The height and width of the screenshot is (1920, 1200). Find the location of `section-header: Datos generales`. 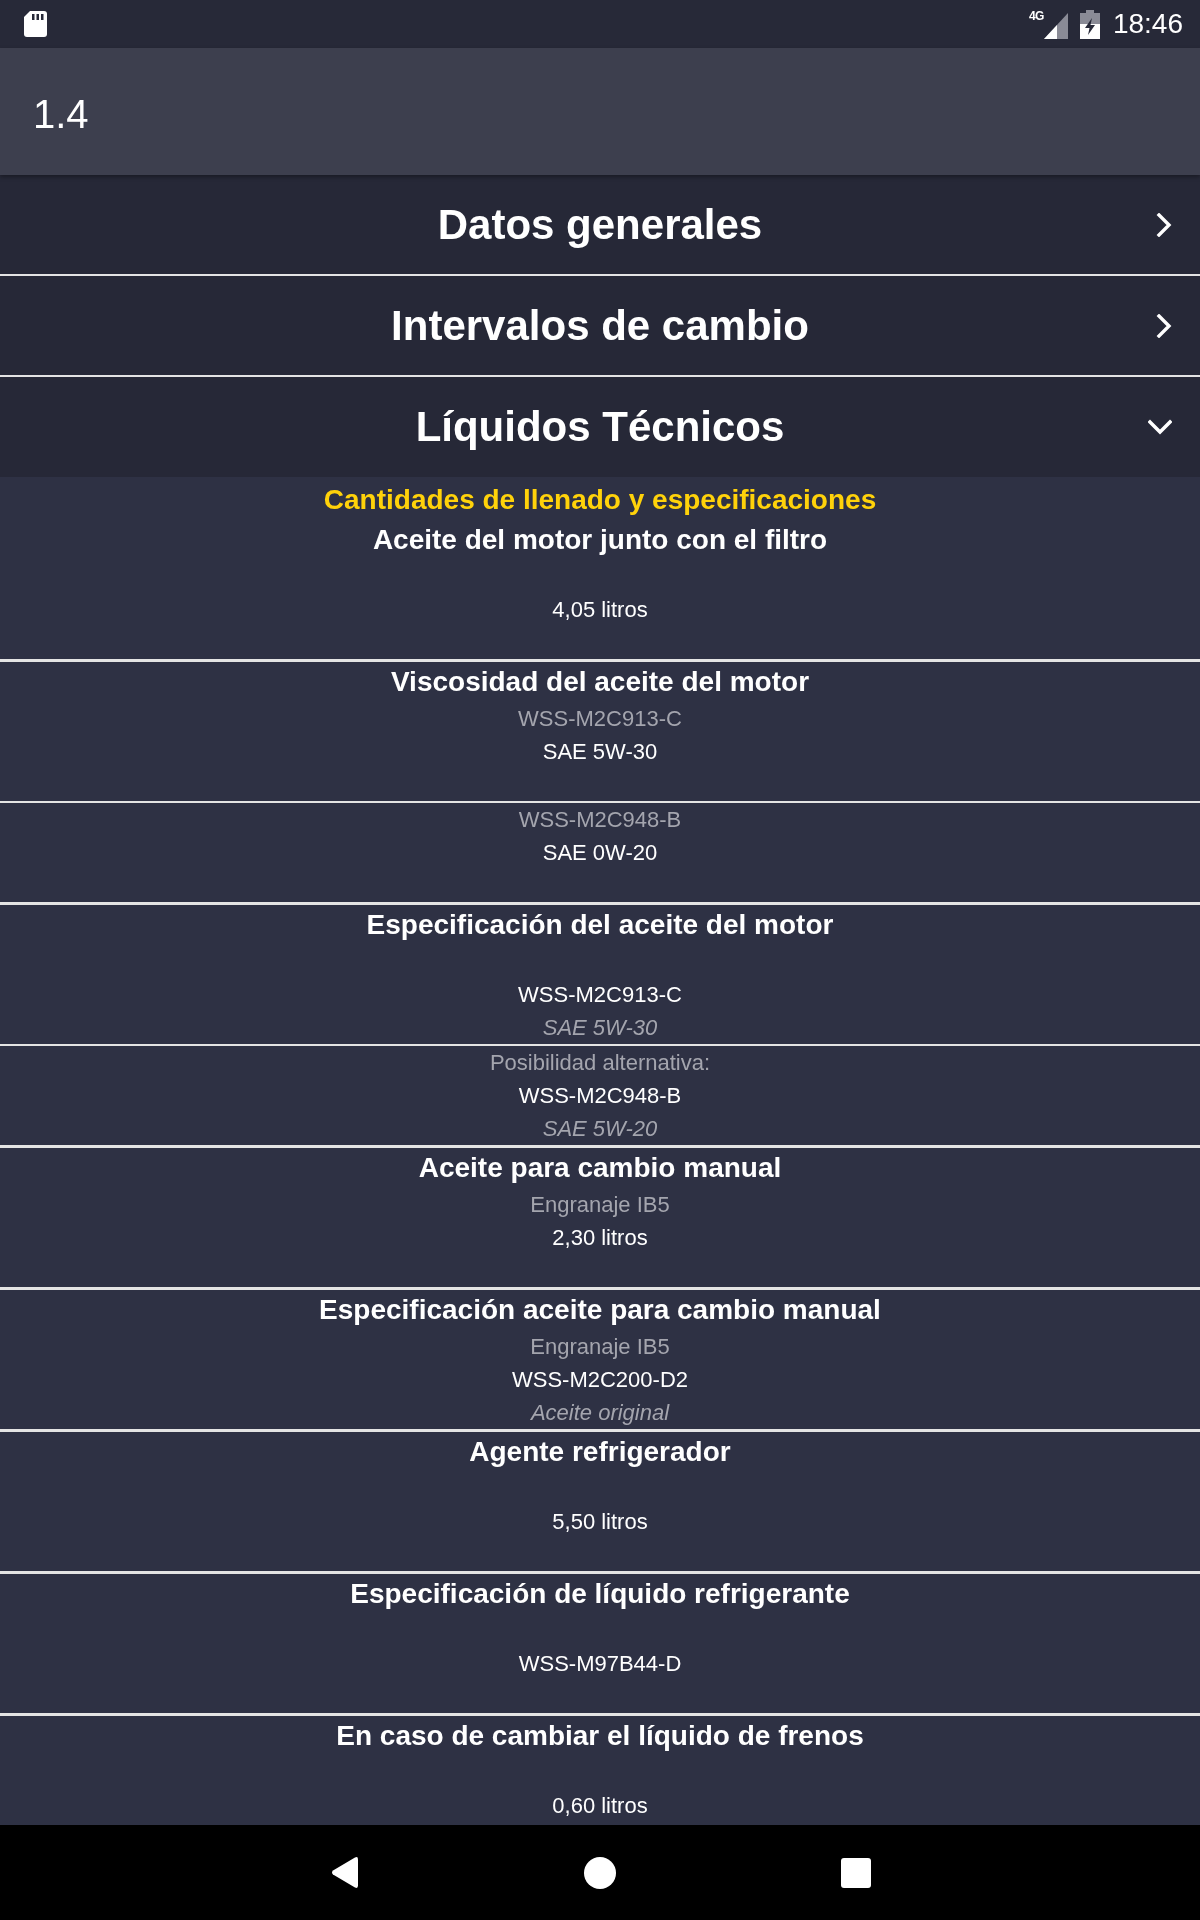

section-header: Datos generales is located at coordinates (600, 225).